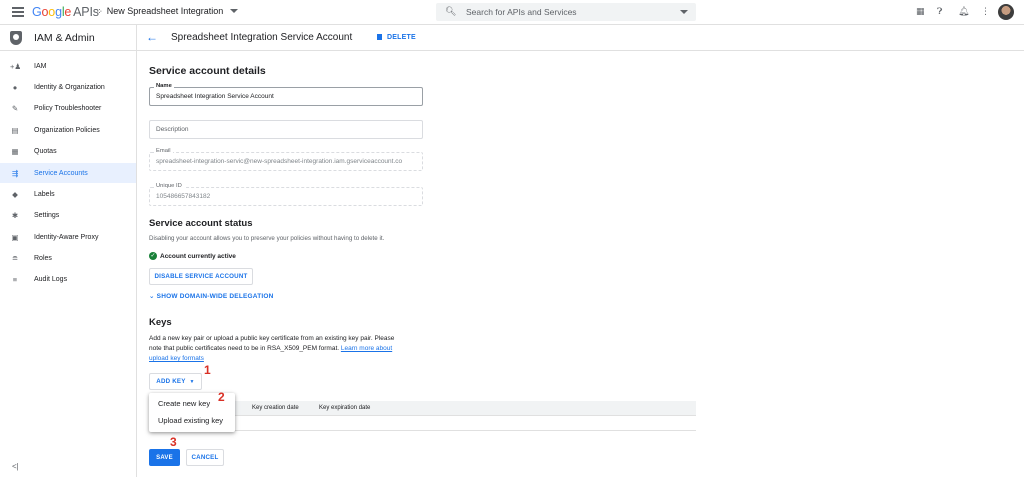 The width and height of the screenshot is (1024, 477). I want to click on cancel-button: CANCEL, so click(205, 457).